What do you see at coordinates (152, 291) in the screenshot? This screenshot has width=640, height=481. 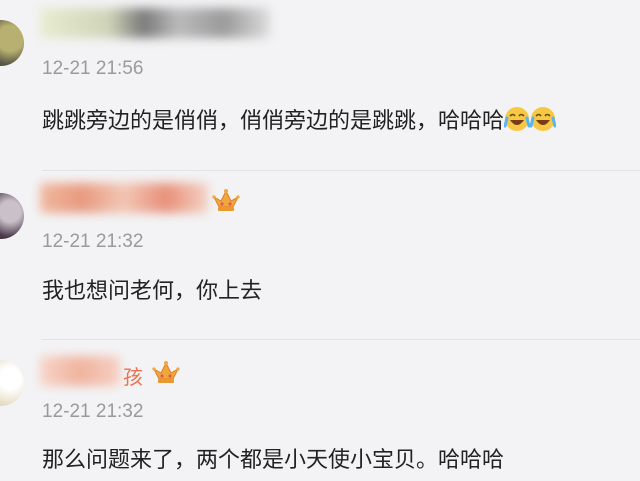 I see `comment-text: 我也想问老何，你上去` at bounding box center [152, 291].